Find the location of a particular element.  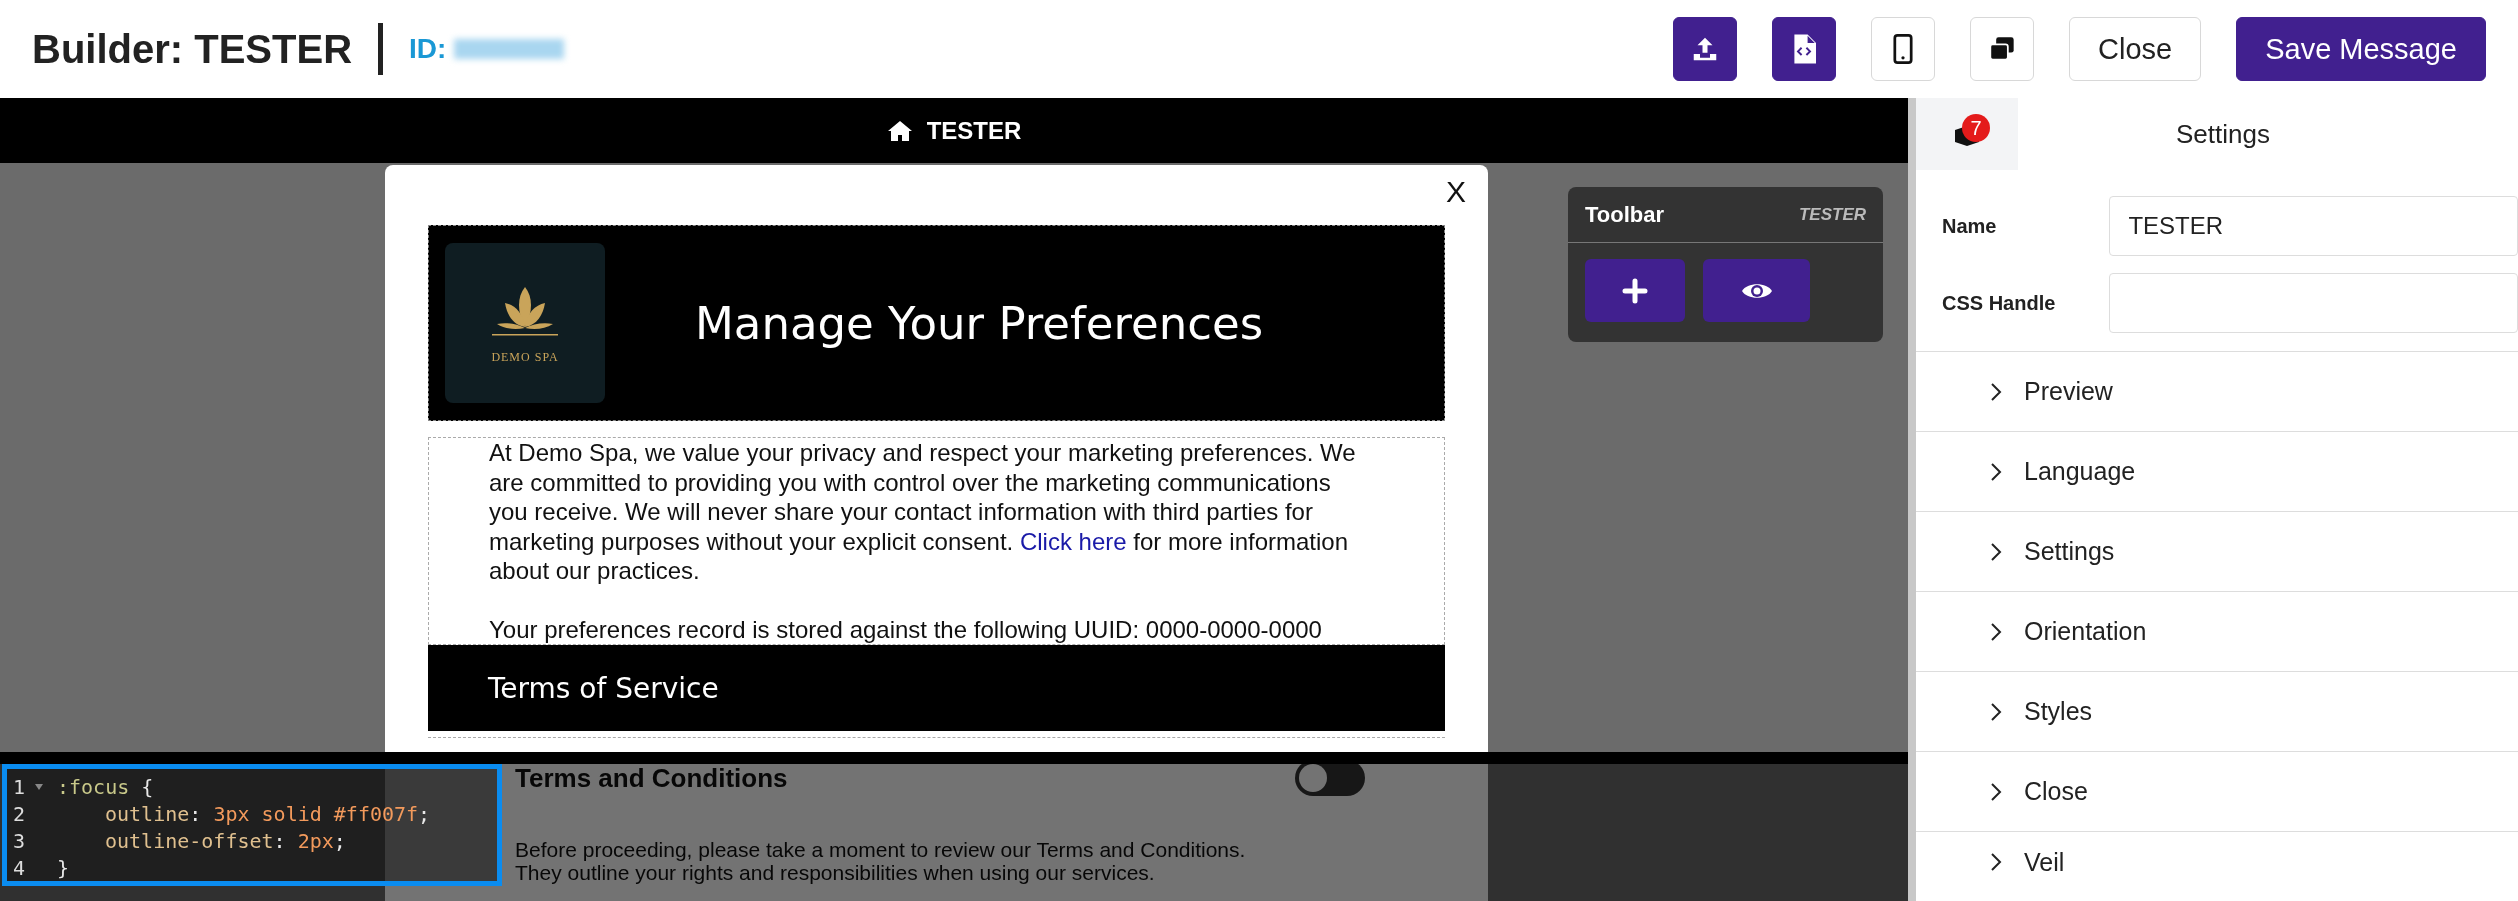

plus-icon is located at coordinates (1635, 290).